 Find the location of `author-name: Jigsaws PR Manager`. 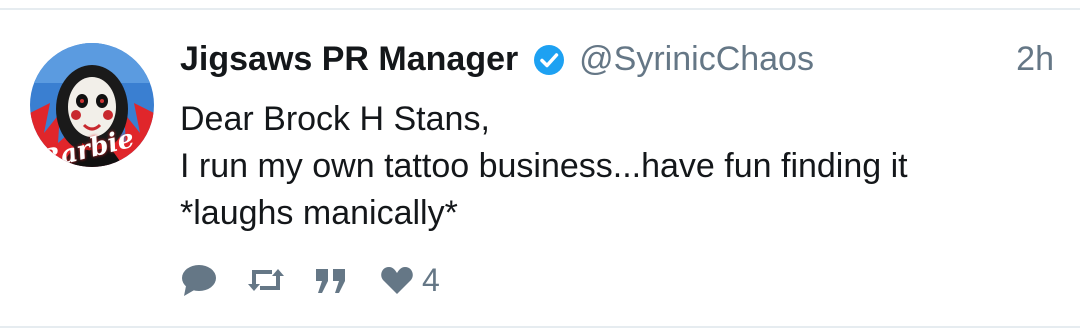

author-name: Jigsaws PR Manager is located at coordinates (349, 59).